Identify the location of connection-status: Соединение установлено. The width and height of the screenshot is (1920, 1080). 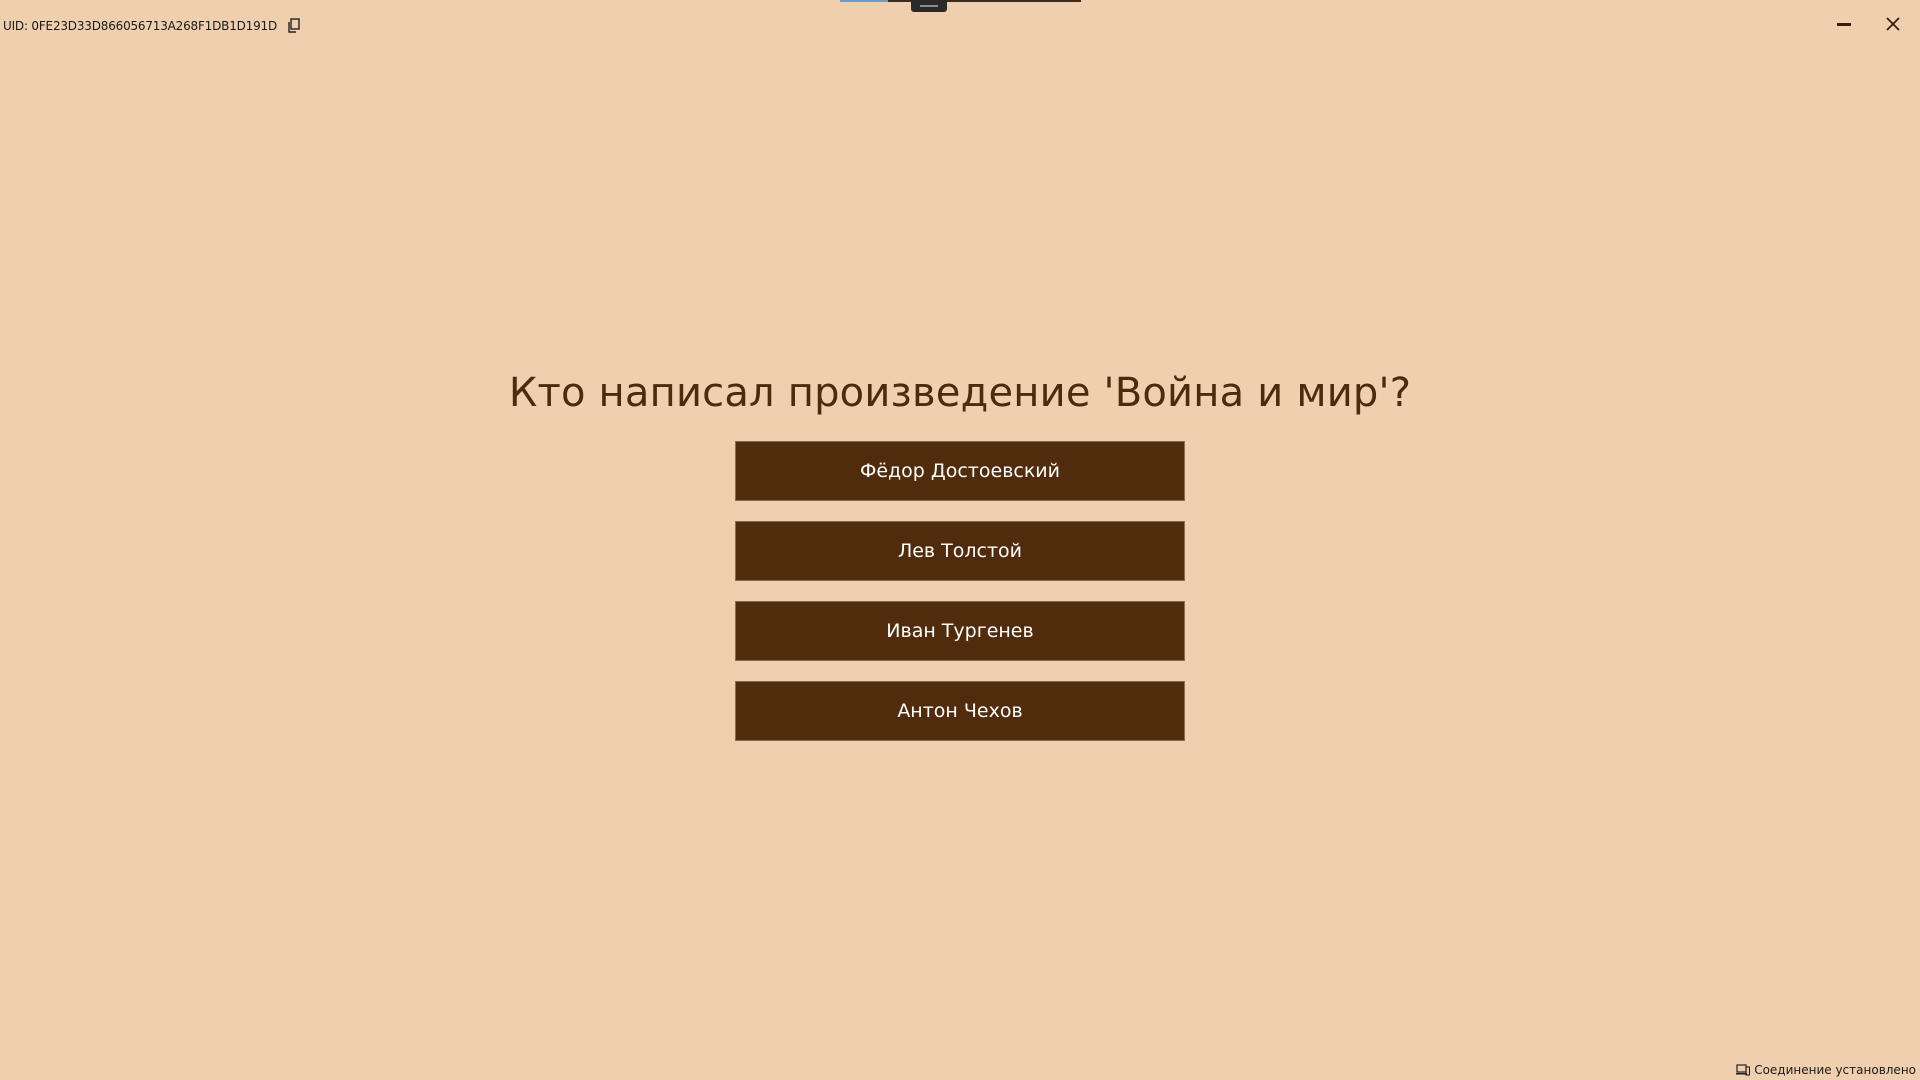
(1826, 1070).